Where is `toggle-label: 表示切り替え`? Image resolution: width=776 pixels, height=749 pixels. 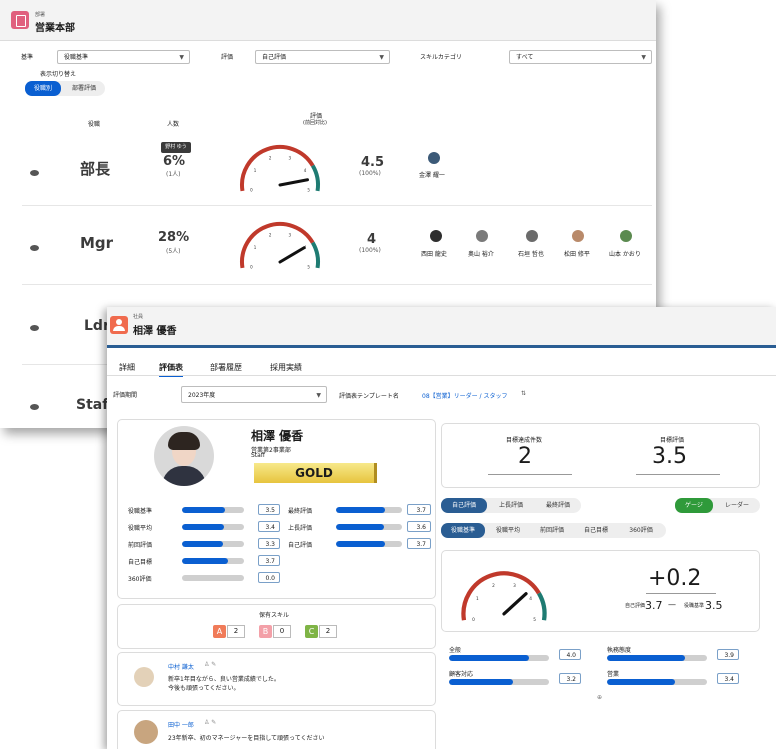
toggle-label: 表示切り替え is located at coordinates (58, 74).